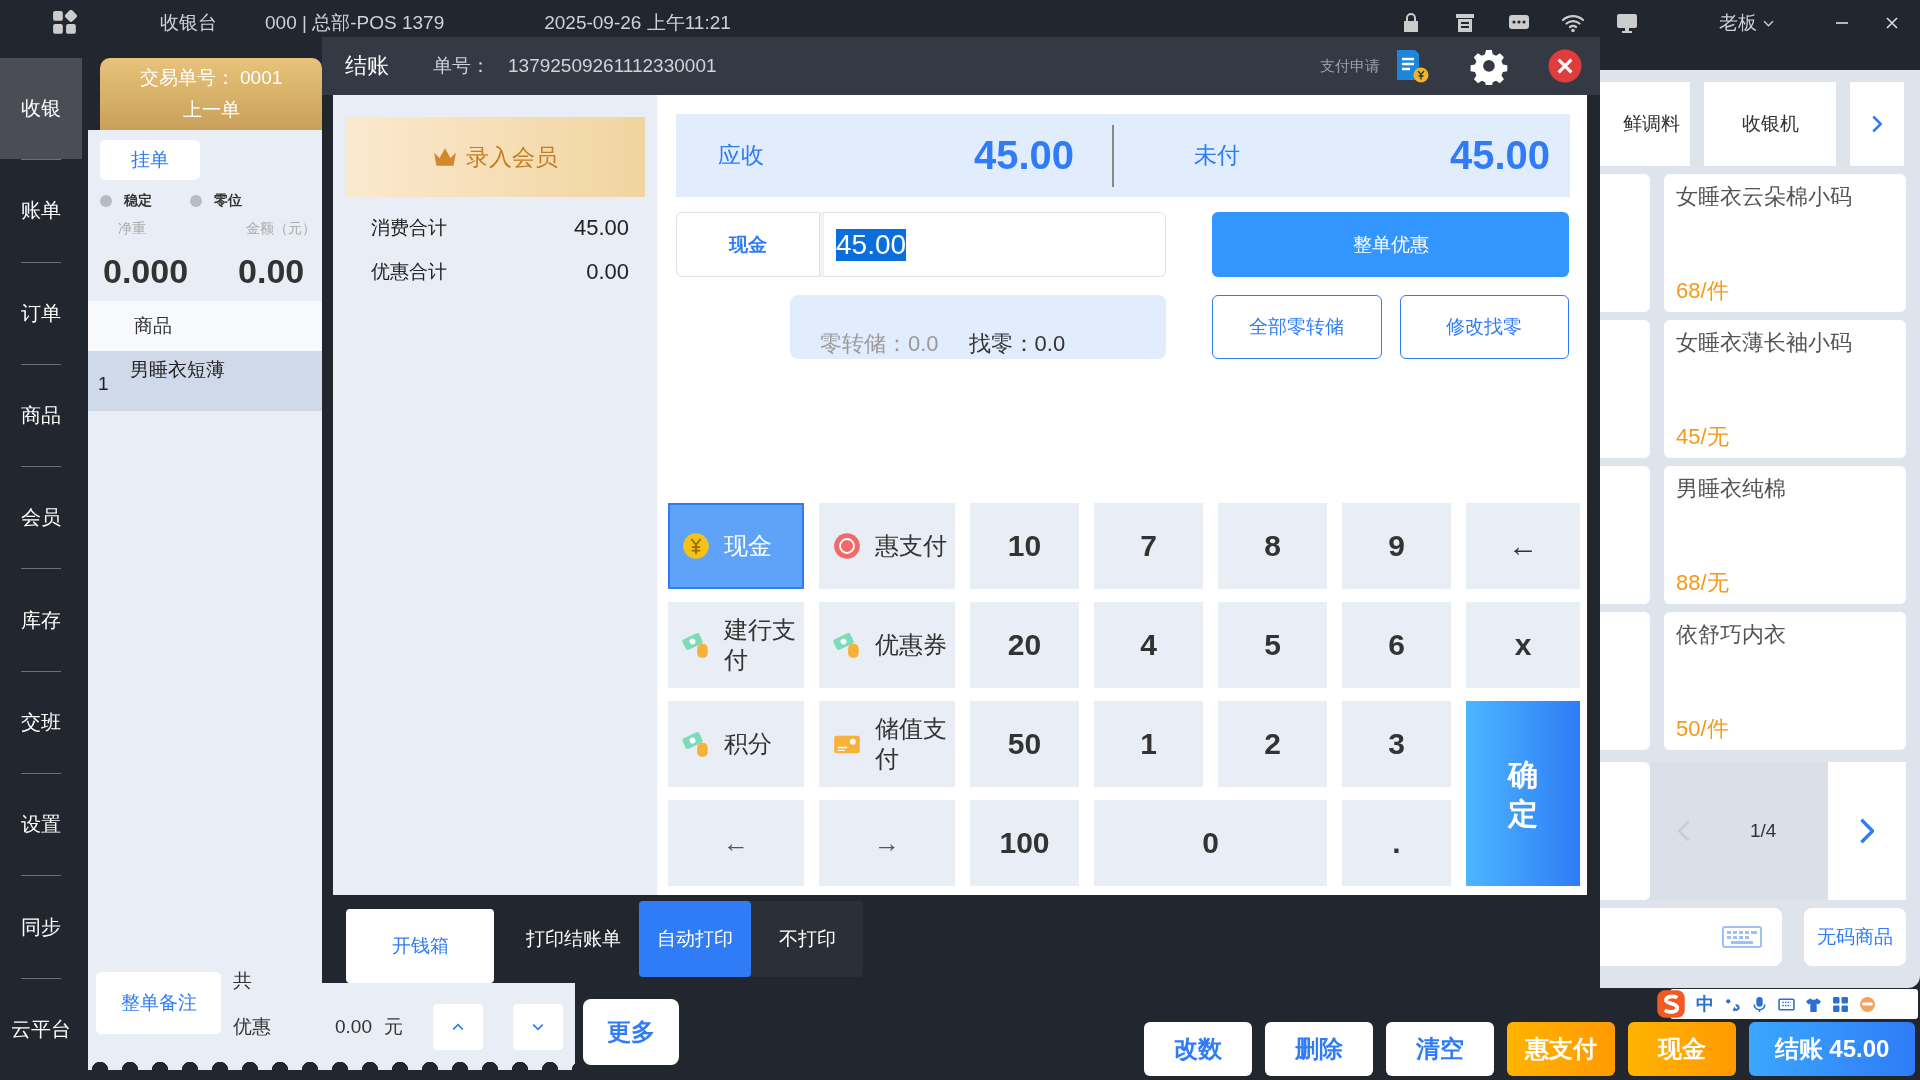 This screenshot has height=1080, width=1920. Describe the element at coordinates (1319, 1049) in the screenshot. I see `action-button: 删除` at that location.